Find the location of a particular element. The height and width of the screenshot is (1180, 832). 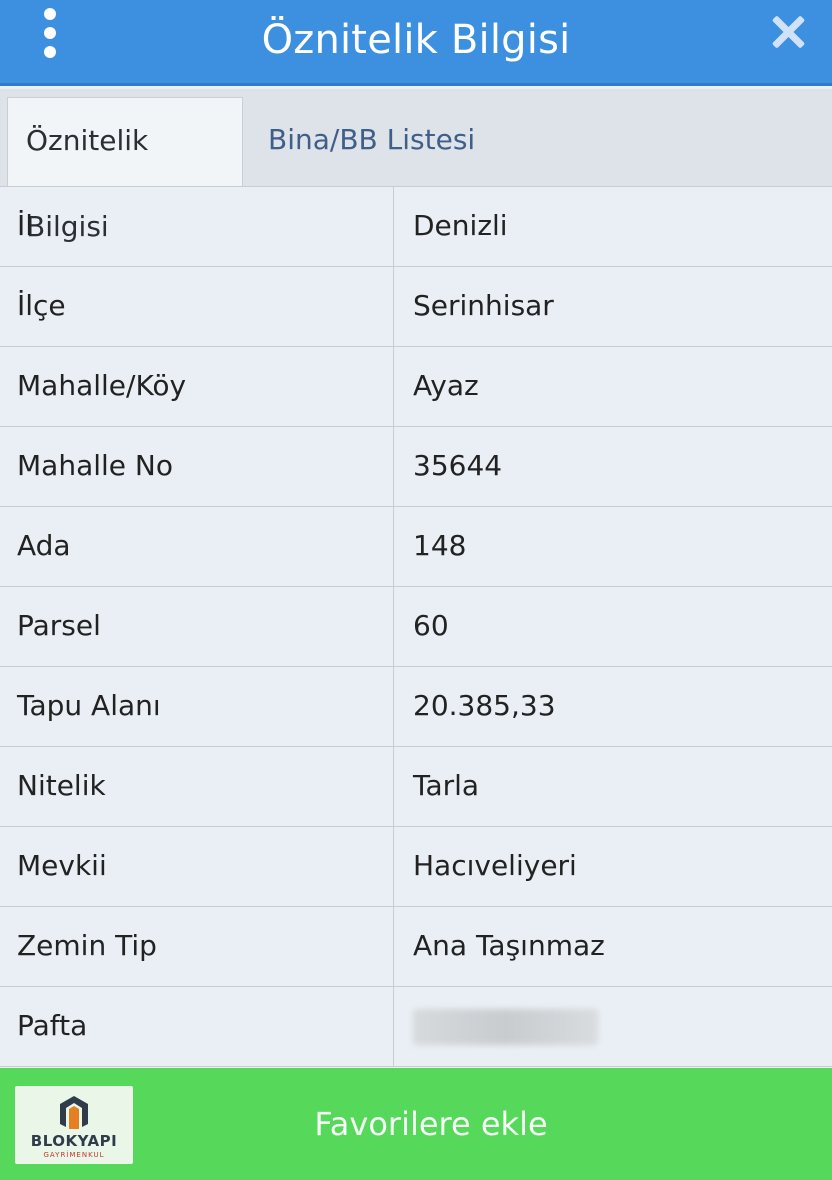

attribute-key: Ada is located at coordinates (197, 546).